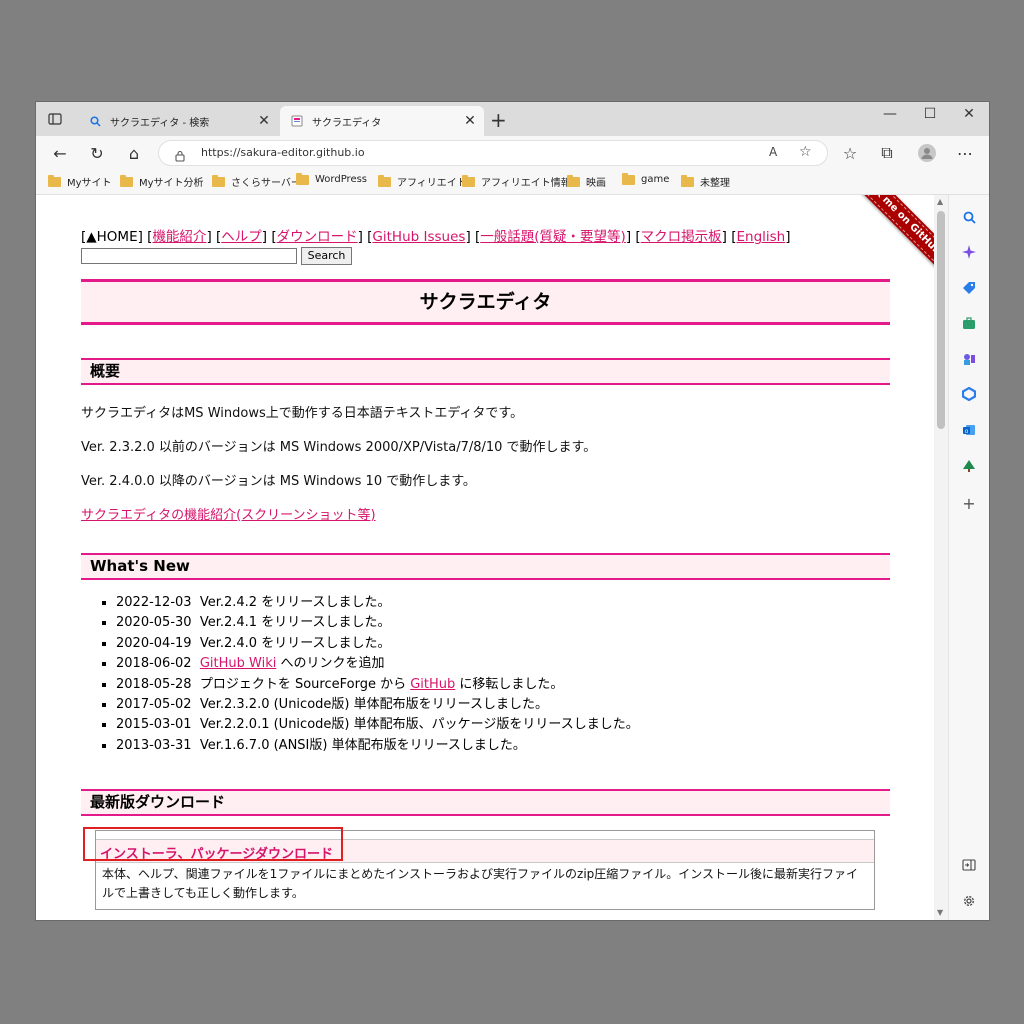  I want to click on bookmark-folder: さくらサーバー, so click(256, 181).